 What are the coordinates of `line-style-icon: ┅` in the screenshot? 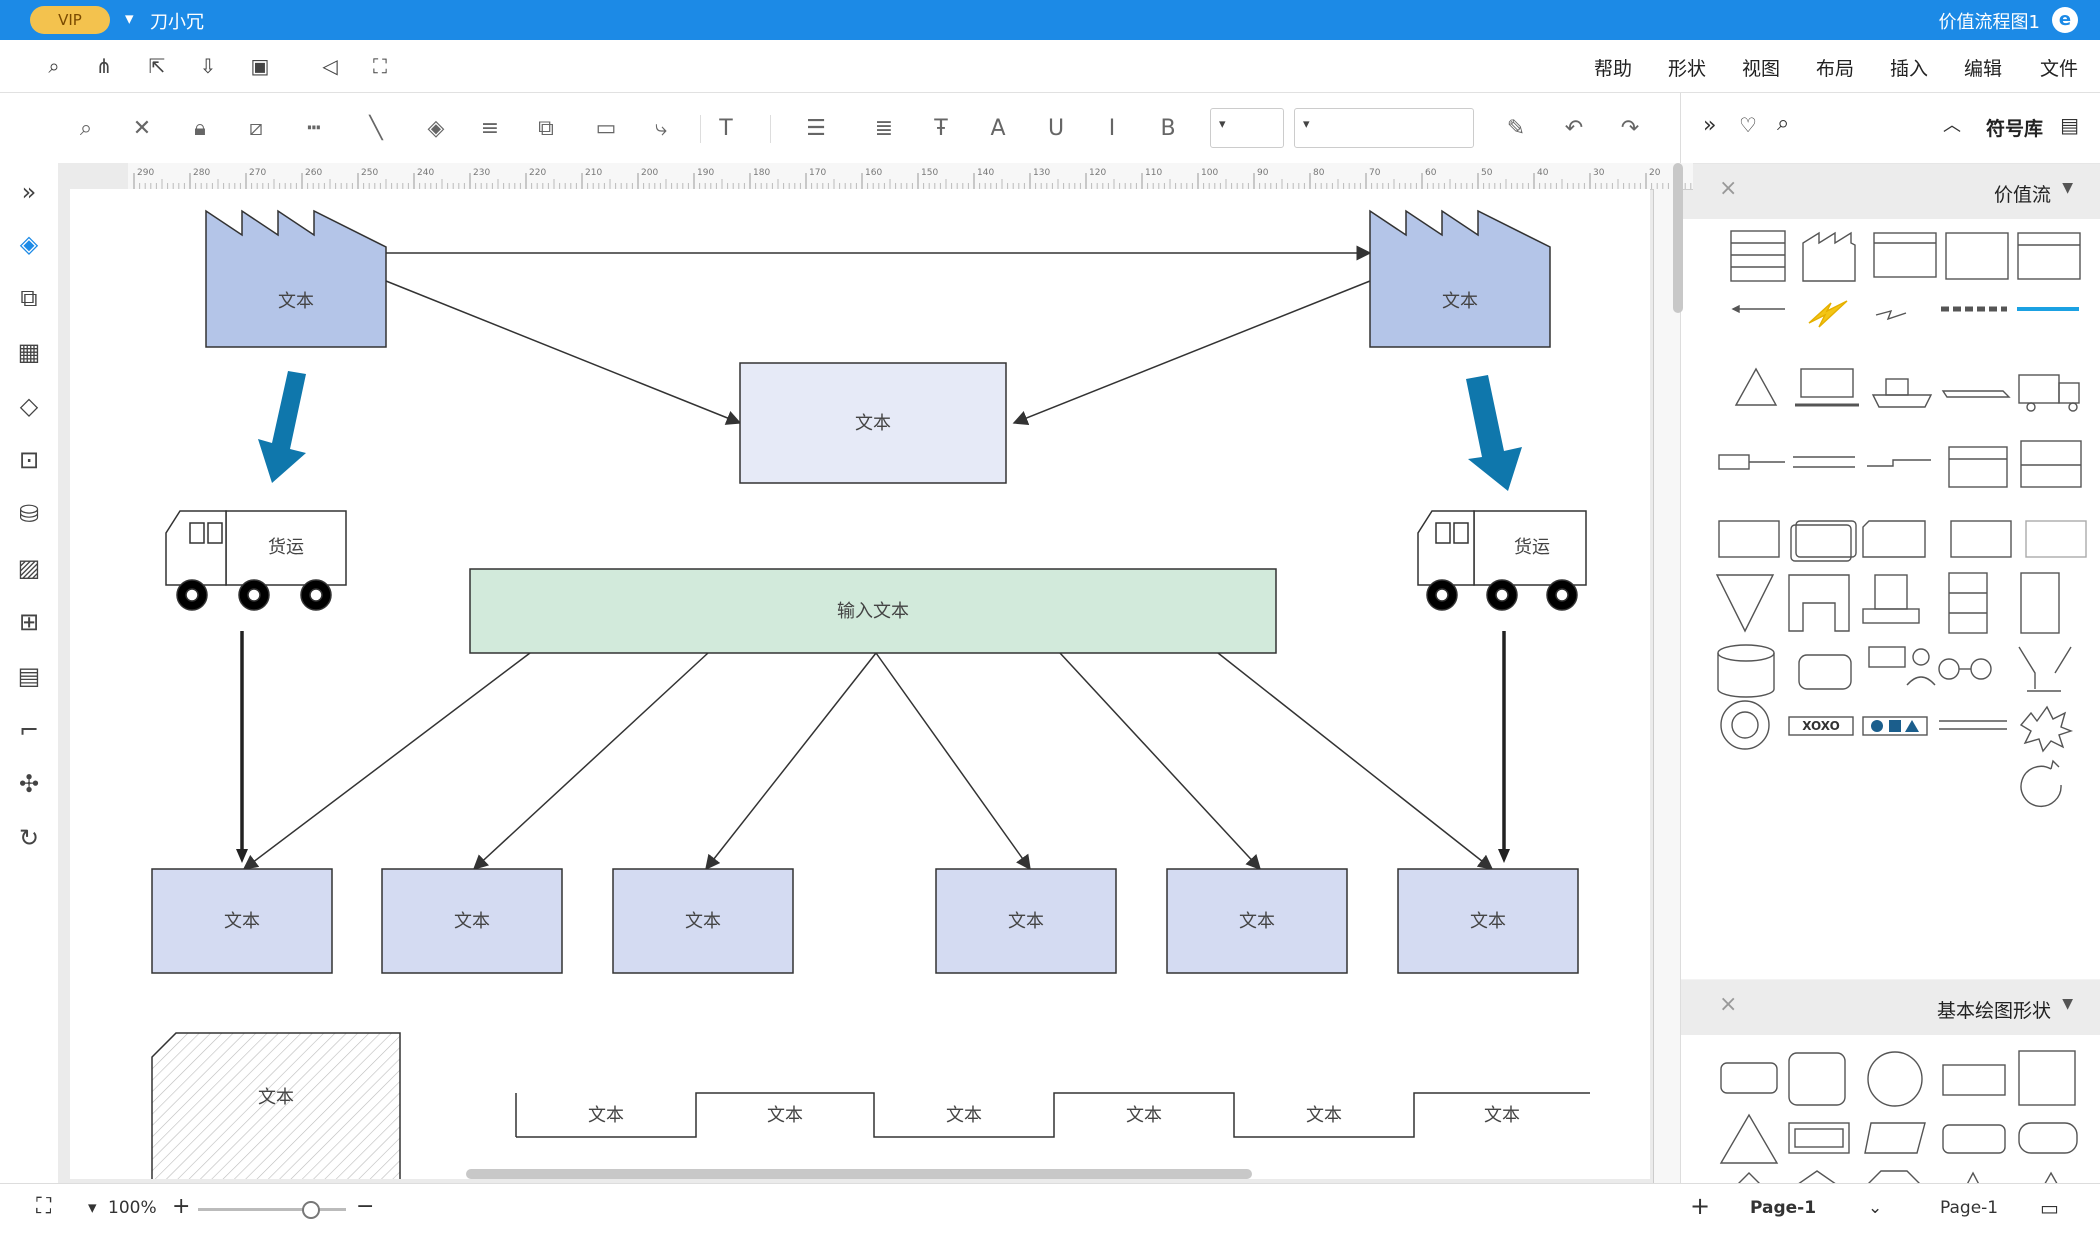 It's located at (314, 129).